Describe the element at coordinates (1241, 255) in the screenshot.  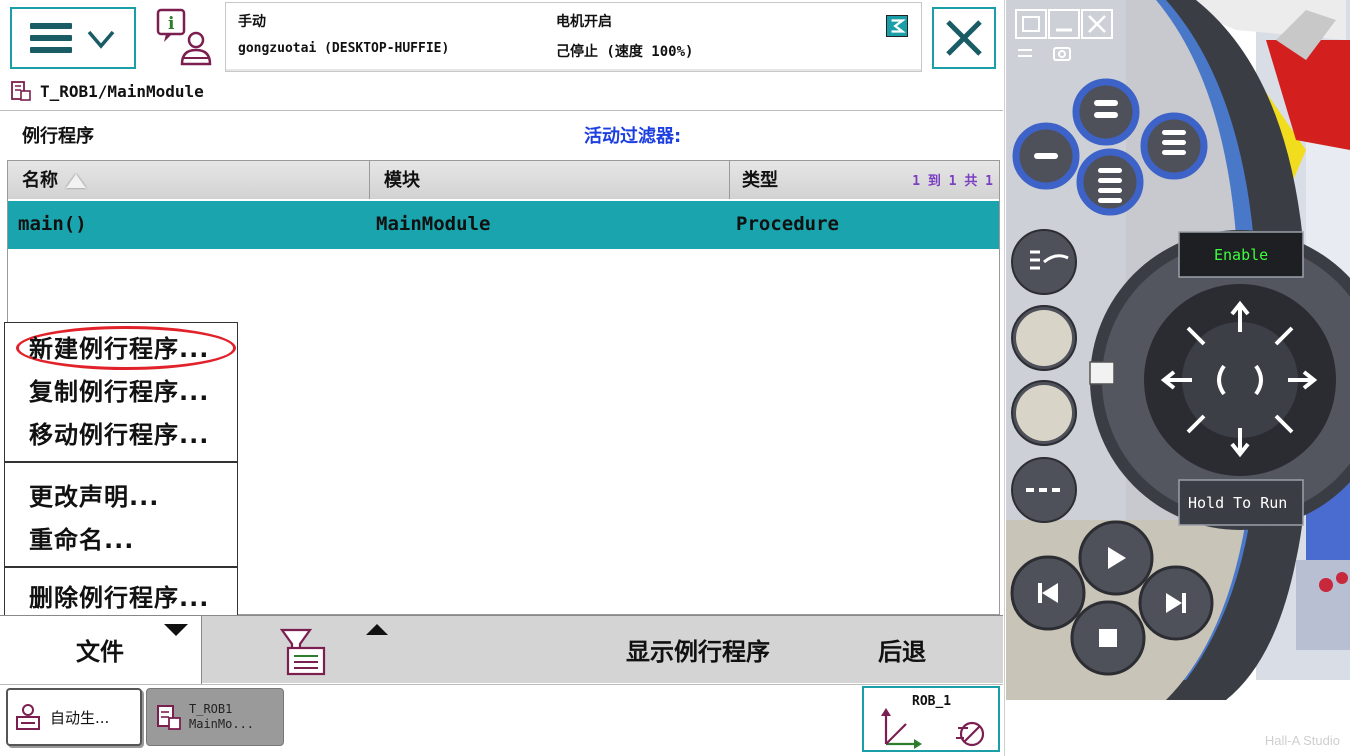
I see `enable-indicator: Enable` at that location.